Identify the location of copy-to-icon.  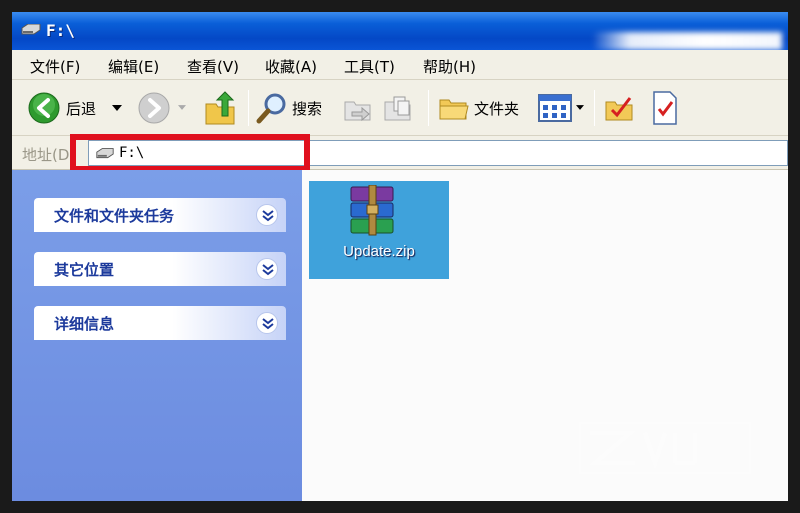
(397, 108).